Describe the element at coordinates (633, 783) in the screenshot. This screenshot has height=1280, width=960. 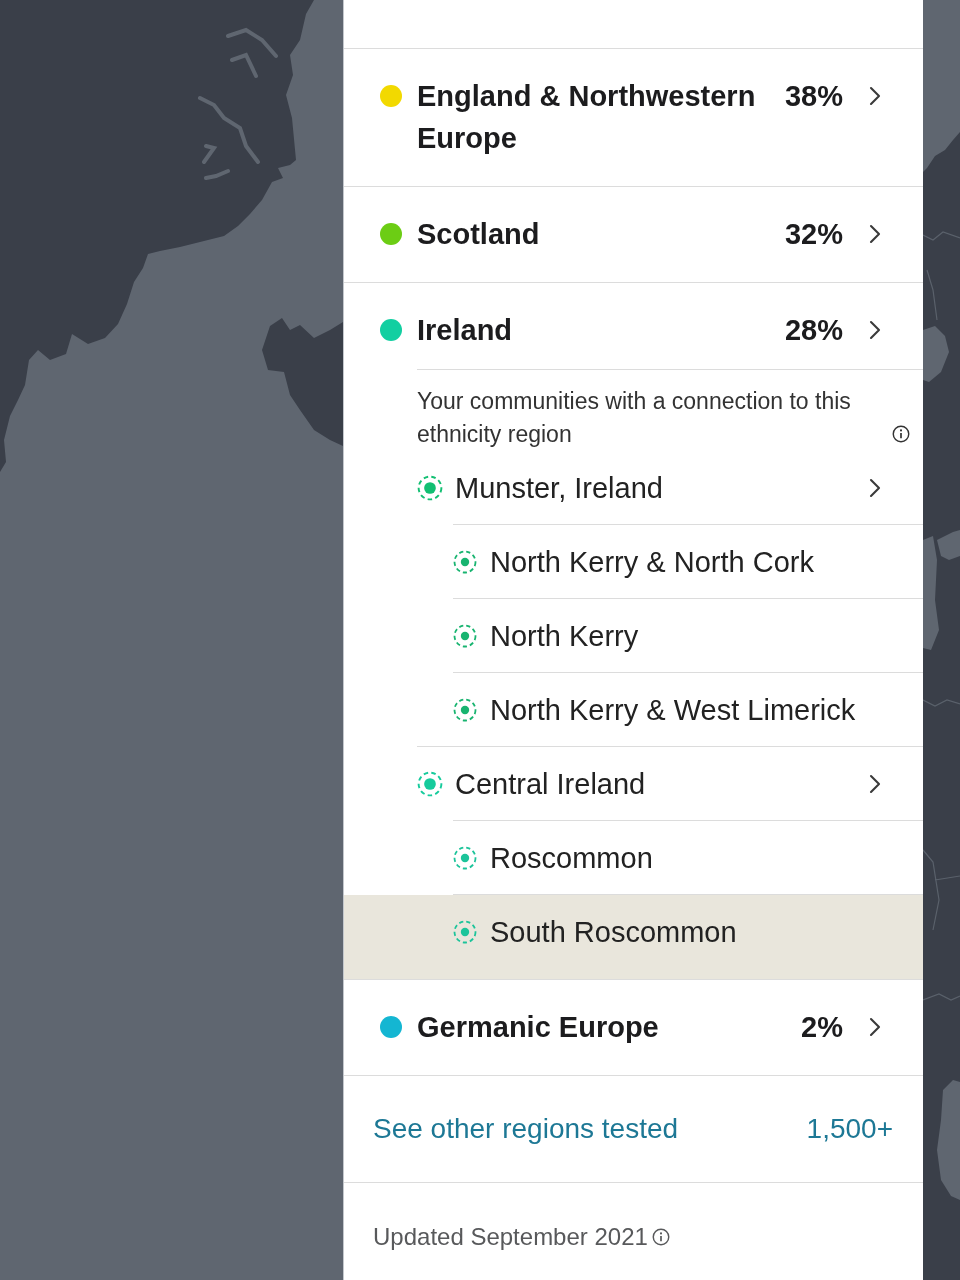
I see `community-item: Central Ireland` at that location.